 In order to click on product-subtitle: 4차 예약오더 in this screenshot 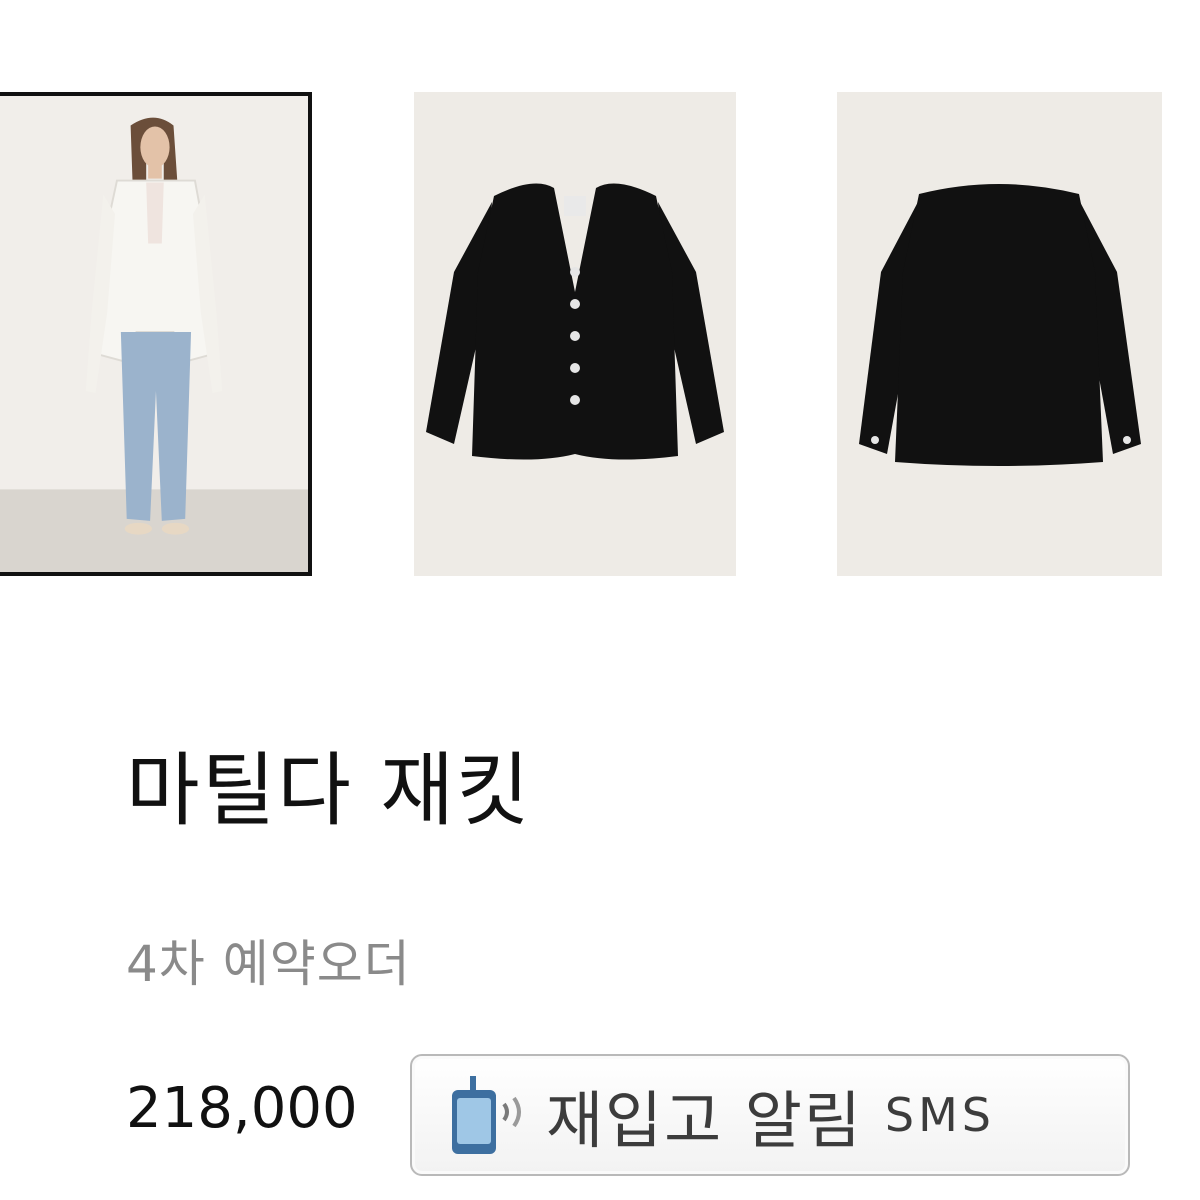, I will do `click(268, 964)`.